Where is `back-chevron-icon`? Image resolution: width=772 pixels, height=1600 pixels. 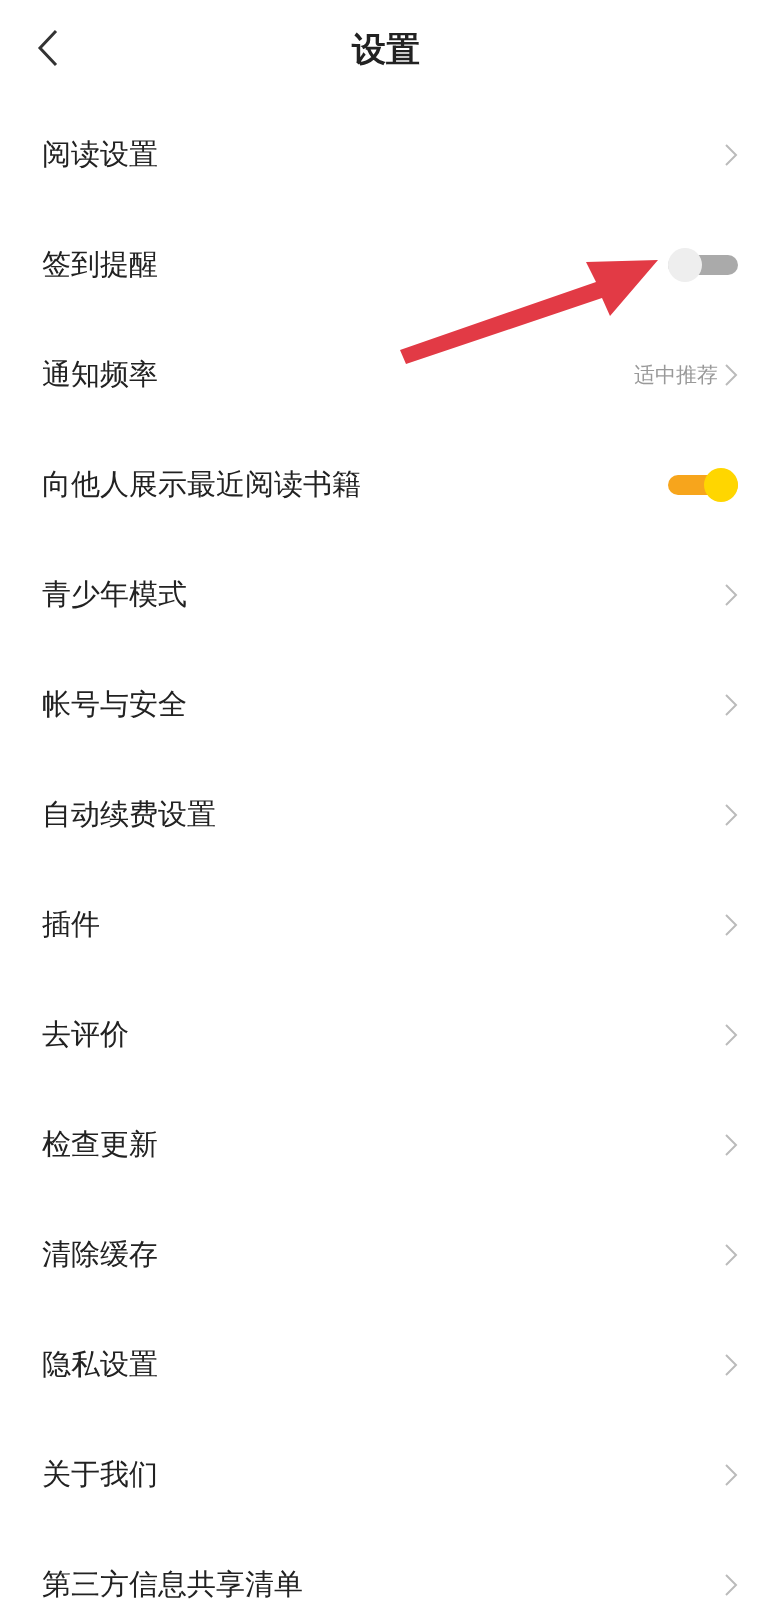 back-chevron-icon is located at coordinates (48, 48).